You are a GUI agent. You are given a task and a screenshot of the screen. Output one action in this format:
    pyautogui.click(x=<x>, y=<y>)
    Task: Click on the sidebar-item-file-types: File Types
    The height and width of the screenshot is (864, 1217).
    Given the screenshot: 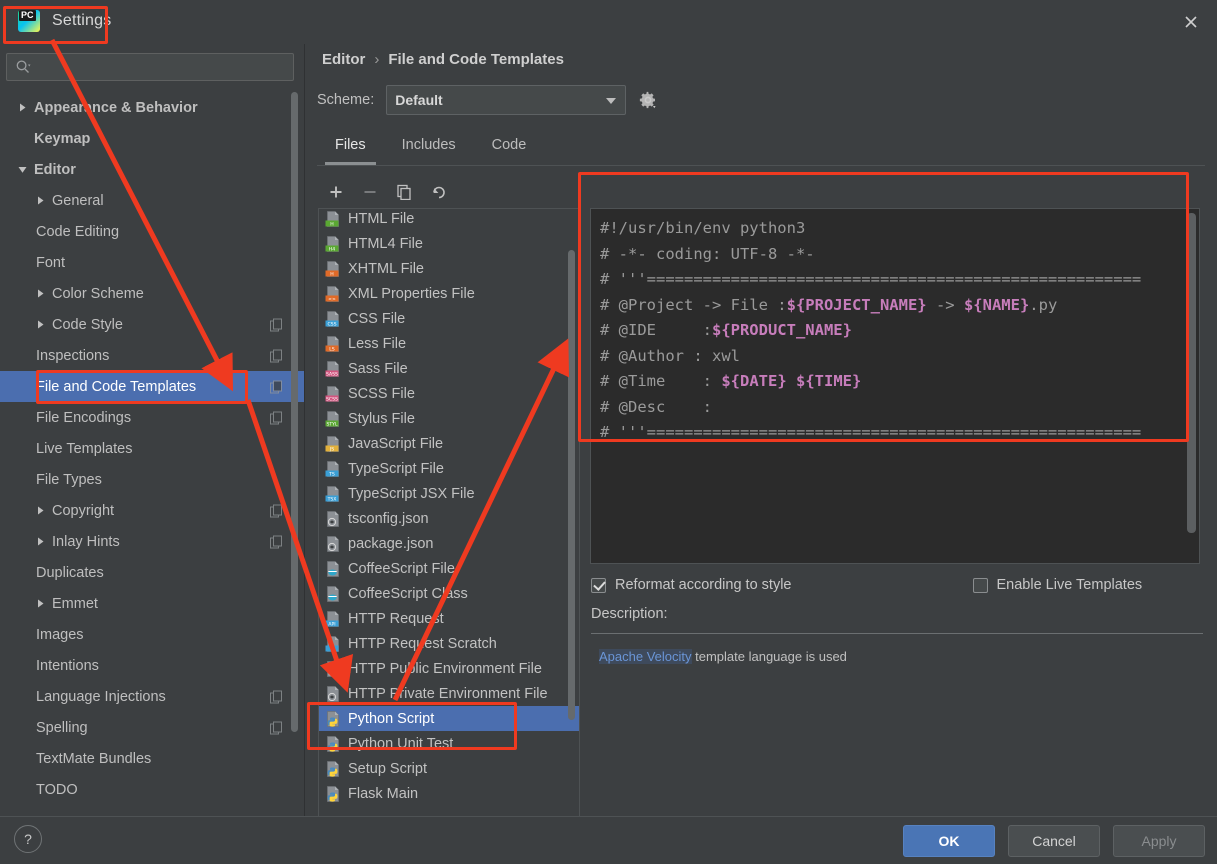 What is the action you would take?
    pyautogui.click(x=152, y=479)
    